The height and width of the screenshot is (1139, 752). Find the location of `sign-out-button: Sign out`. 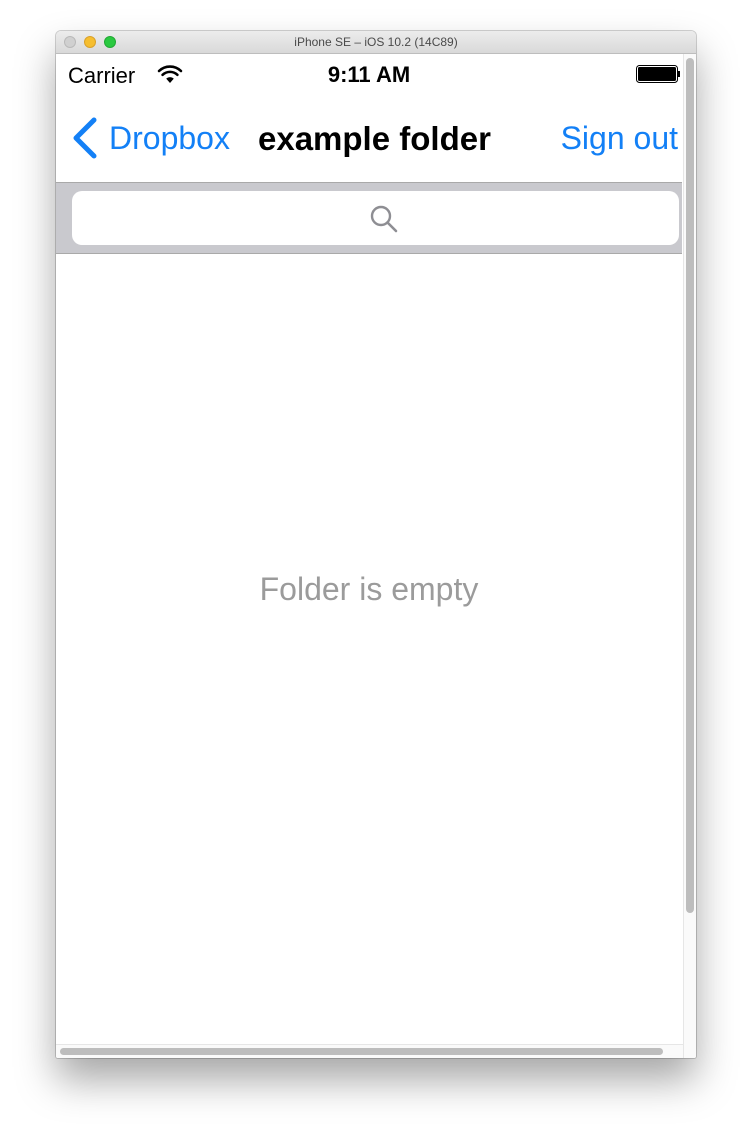

sign-out-button: Sign out is located at coordinates (619, 138).